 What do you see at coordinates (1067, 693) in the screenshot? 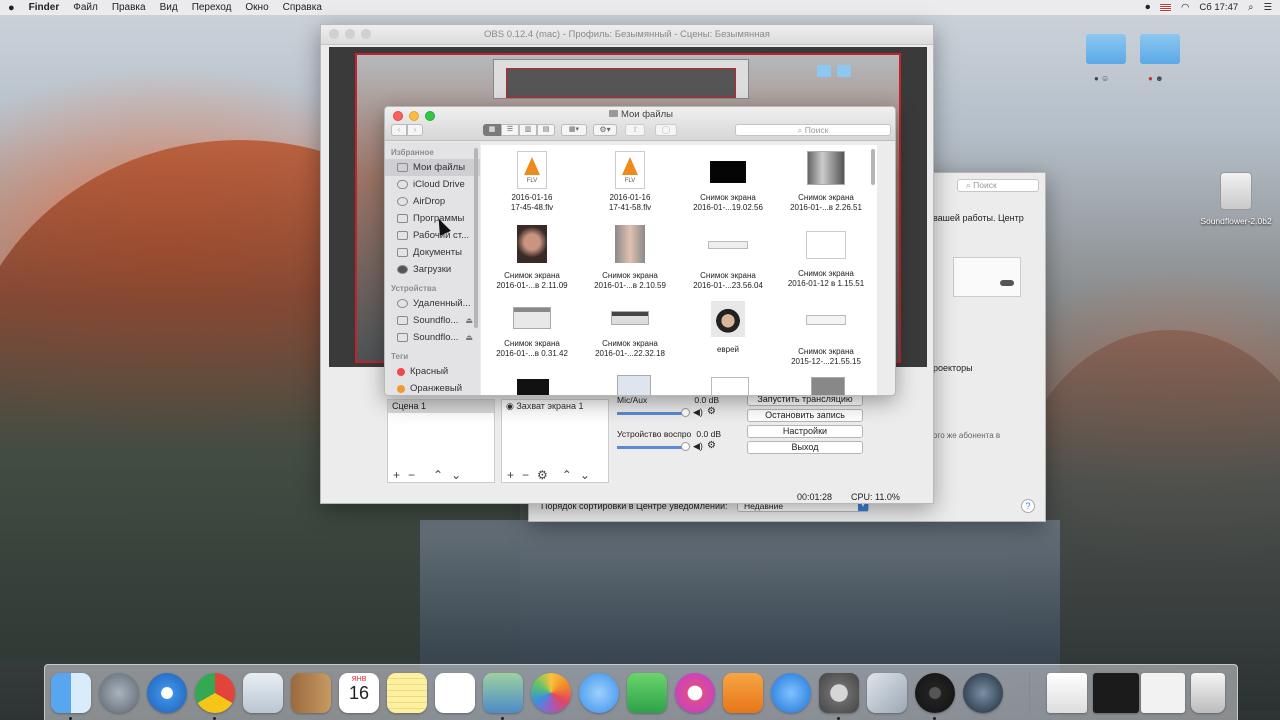
I see `document-icon` at bounding box center [1067, 693].